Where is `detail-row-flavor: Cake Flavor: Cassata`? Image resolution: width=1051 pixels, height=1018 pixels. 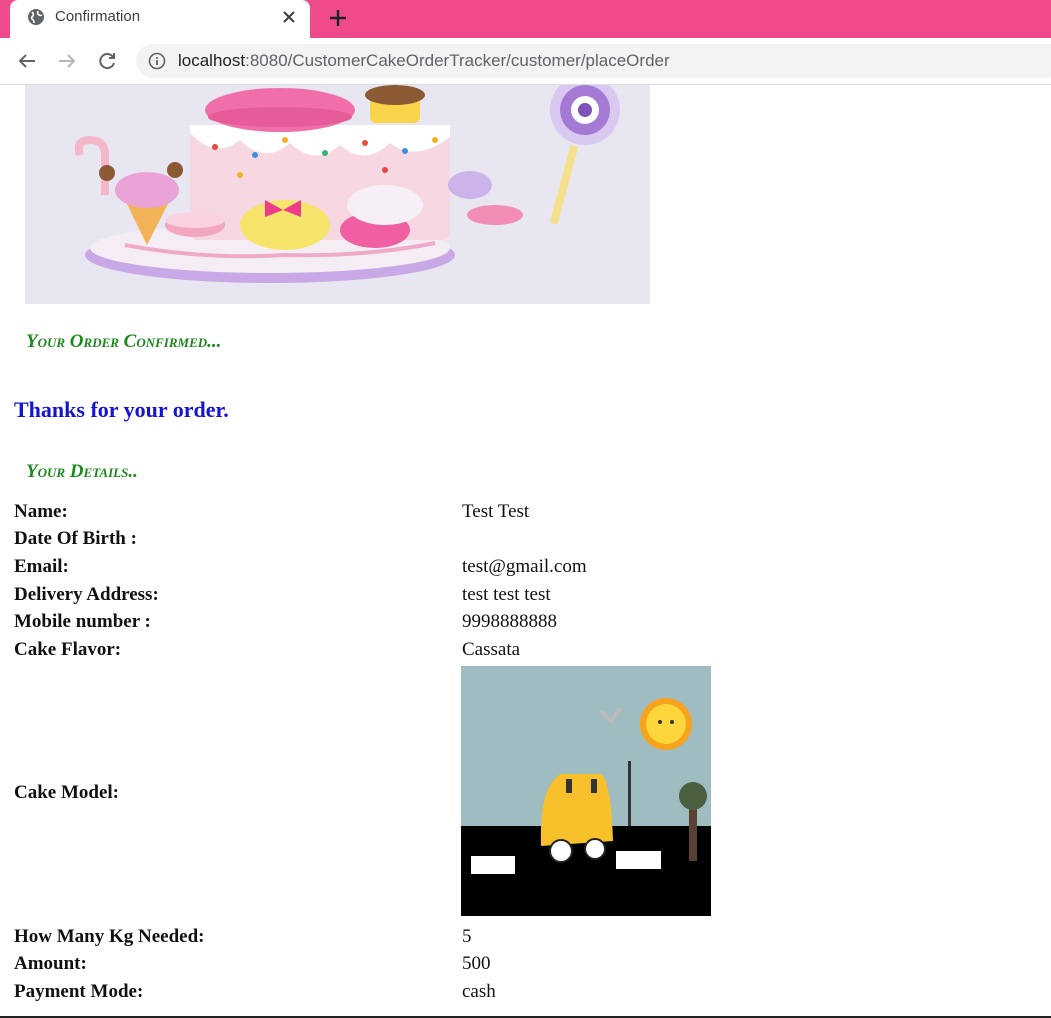 detail-row-flavor: Cake Flavor: Cassata is located at coordinates (514, 652).